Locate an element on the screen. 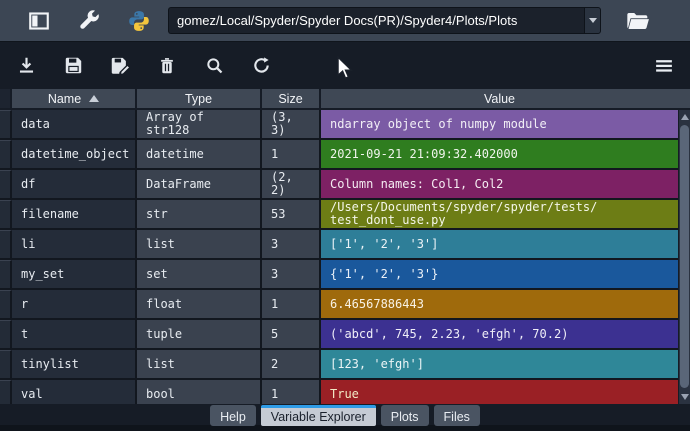 The height and width of the screenshot is (431, 690). tab-plots: Plots is located at coordinates (404, 415).